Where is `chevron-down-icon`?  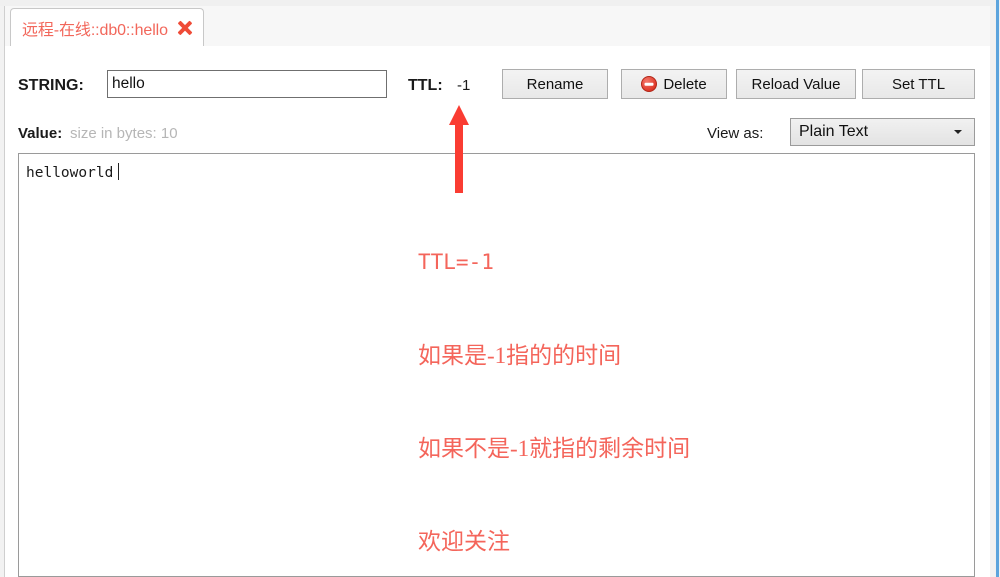
chevron-down-icon is located at coordinates (958, 132).